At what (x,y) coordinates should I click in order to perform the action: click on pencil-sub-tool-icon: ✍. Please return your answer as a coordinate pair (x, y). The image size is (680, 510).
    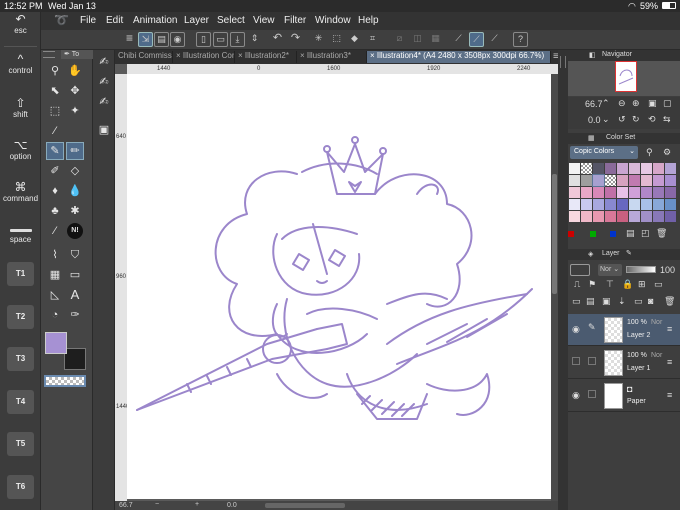
    Looking at the image, I should click on (104, 102).